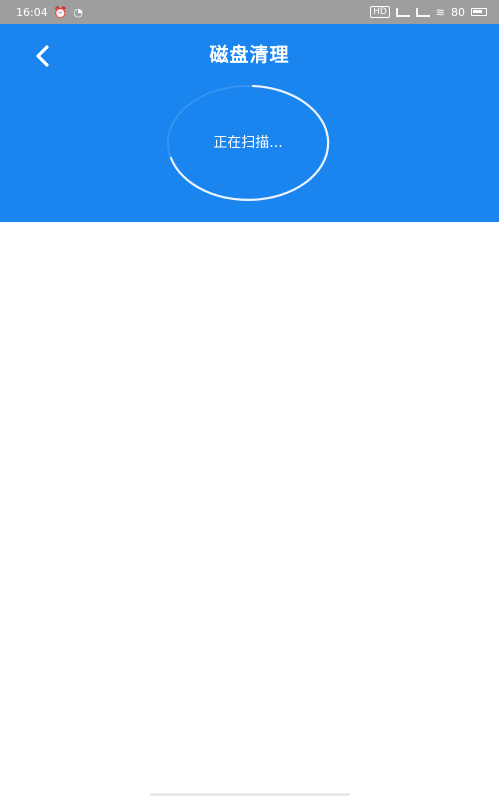 The height and width of the screenshot is (799, 499). Describe the element at coordinates (60, 12) in the screenshot. I see `alarm-icon: ⏰` at that location.